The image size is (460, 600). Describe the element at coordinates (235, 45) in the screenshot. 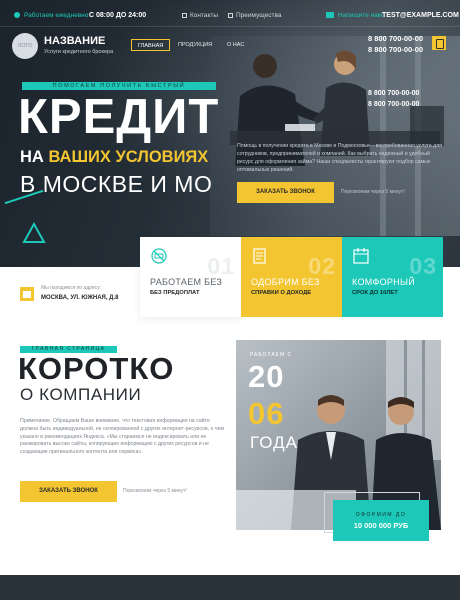

I see `nav-item-about: О НАС` at that location.